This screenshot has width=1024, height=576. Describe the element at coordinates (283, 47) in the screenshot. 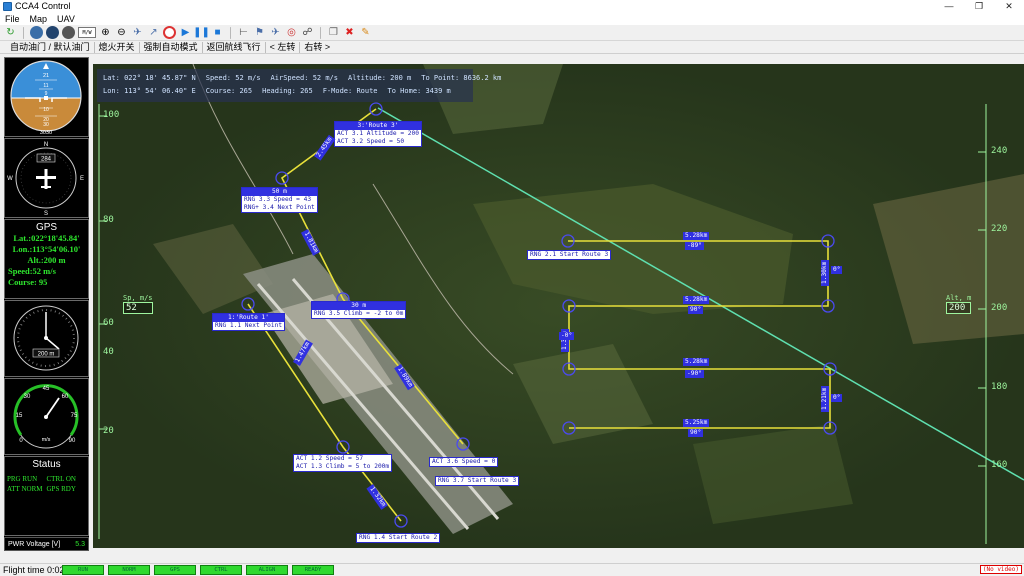

I see `turn-left-button: < 左转` at that location.